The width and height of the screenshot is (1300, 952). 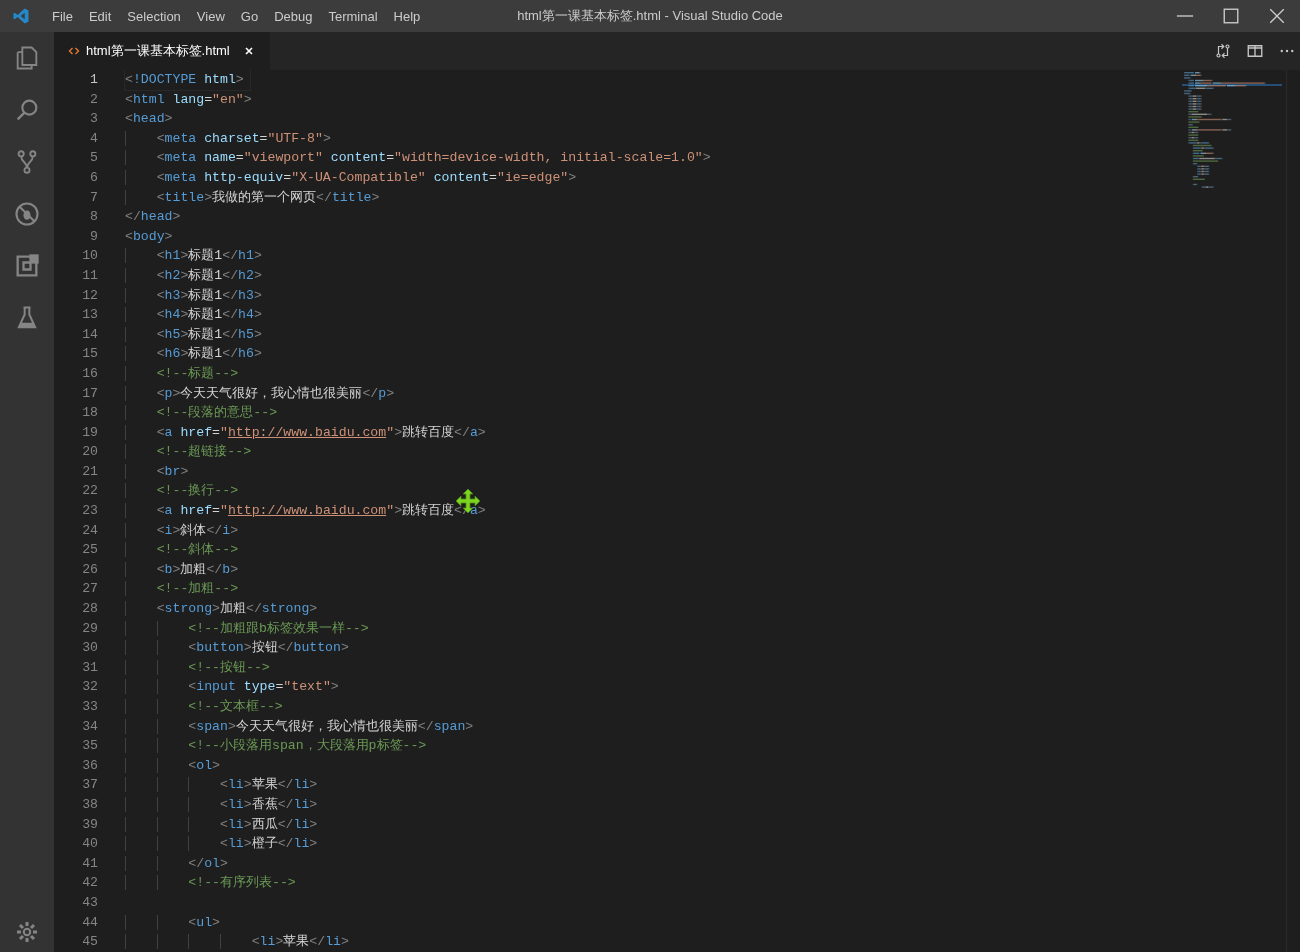 What do you see at coordinates (94, 177) in the screenshot?
I see `line-number: 6` at bounding box center [94, 177].